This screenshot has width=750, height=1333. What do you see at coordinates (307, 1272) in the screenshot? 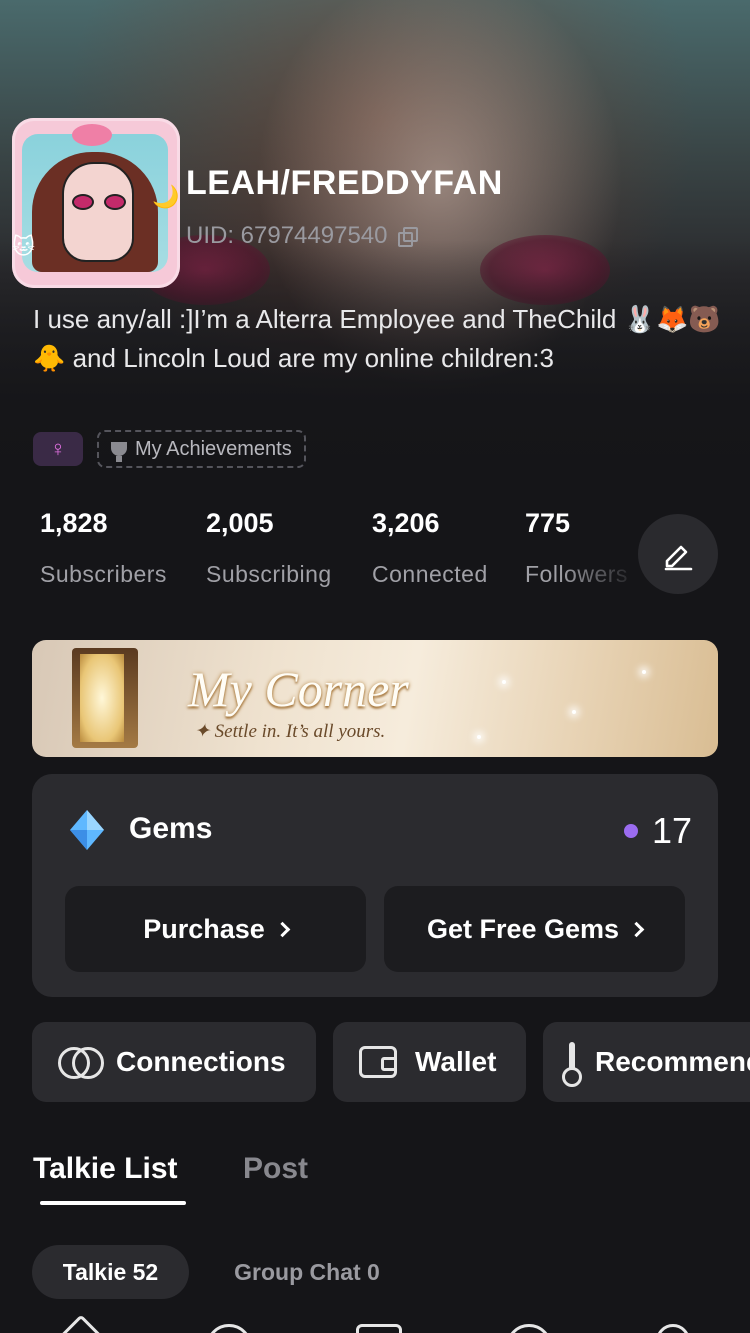
I see `subtab-group-chat: Group Chat 0` at bounding box center [307, 1272].